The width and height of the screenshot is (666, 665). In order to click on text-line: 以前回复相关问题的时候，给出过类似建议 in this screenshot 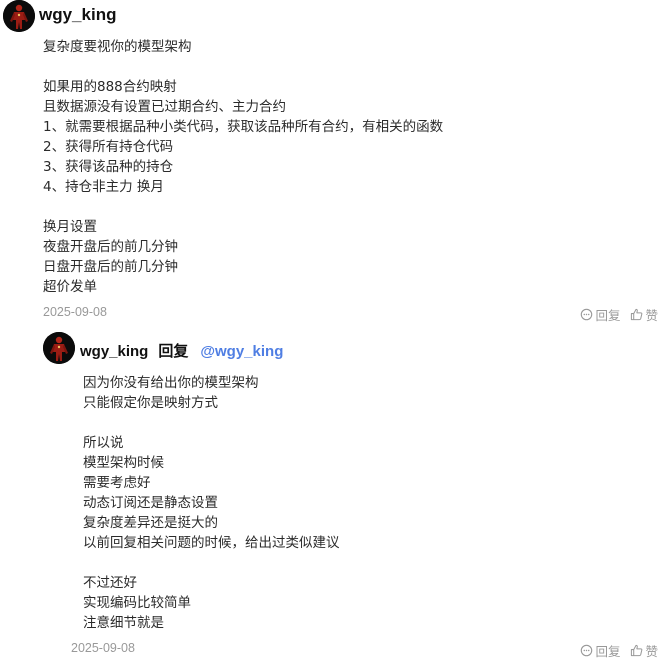, I will do `click(211, 543)`.